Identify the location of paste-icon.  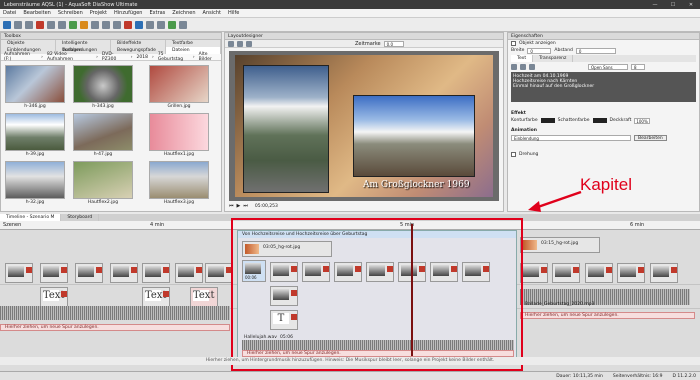
(117, 24).